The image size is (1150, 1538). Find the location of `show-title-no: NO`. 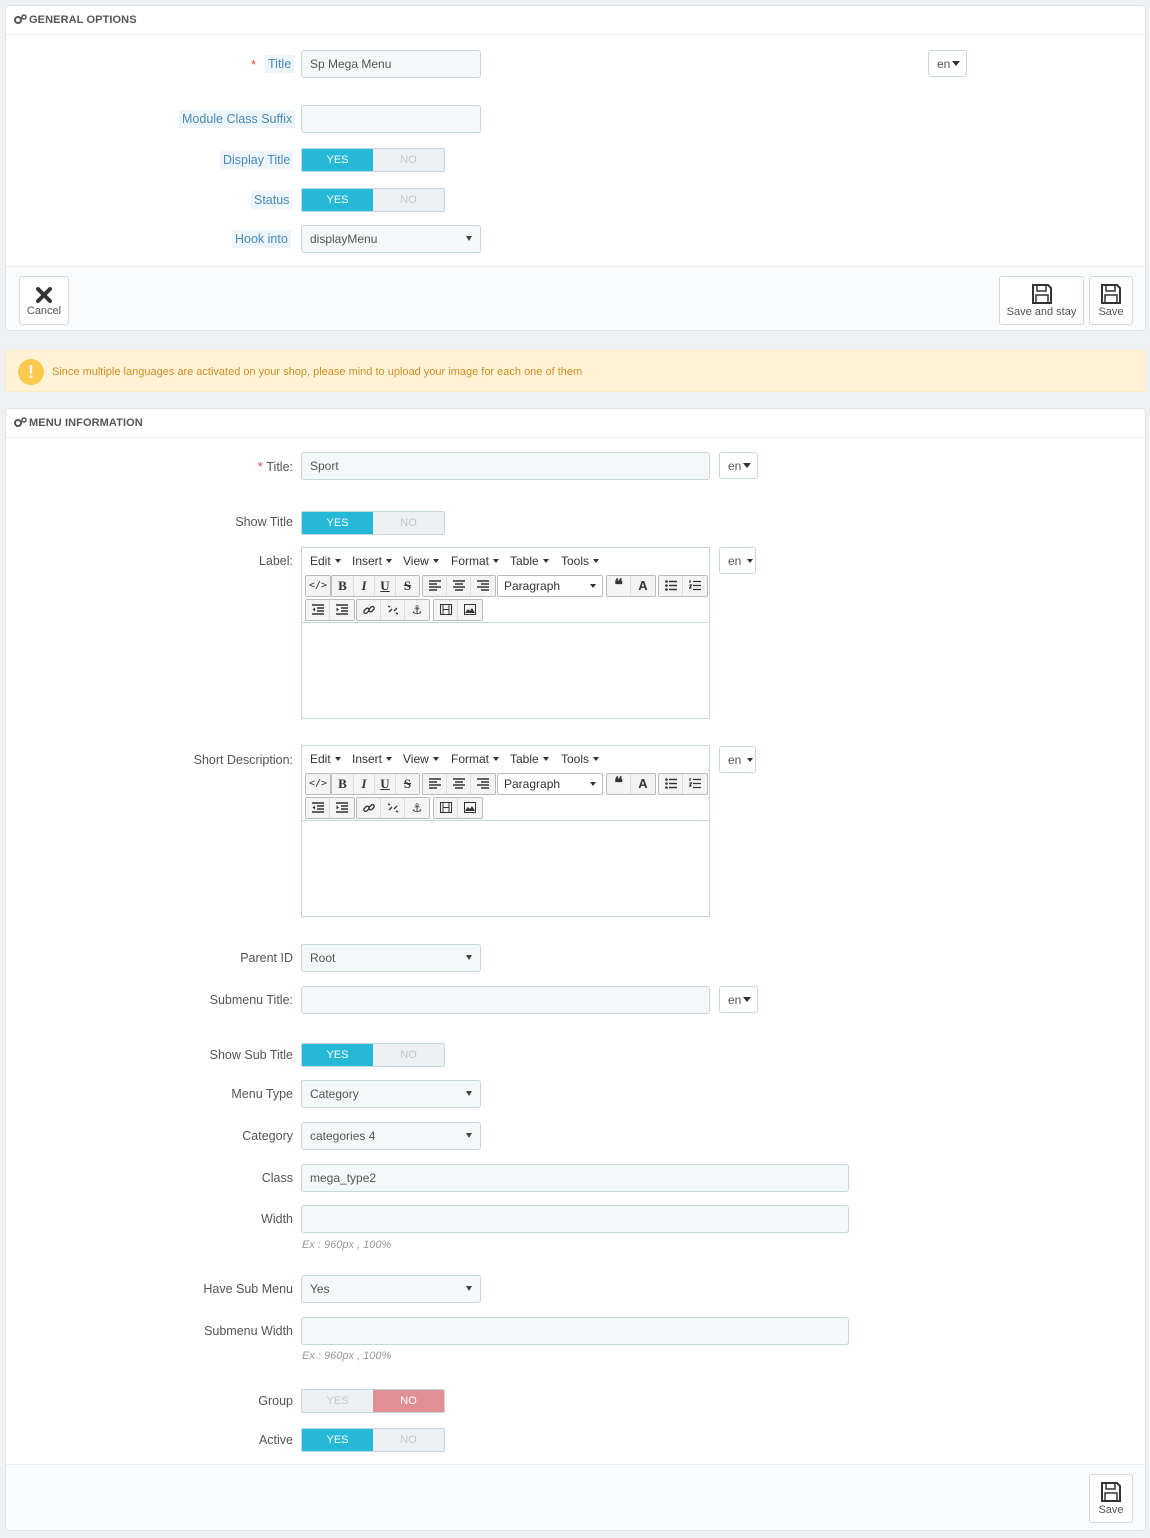

show-title-no: NO is located at coordinates (408, 523).